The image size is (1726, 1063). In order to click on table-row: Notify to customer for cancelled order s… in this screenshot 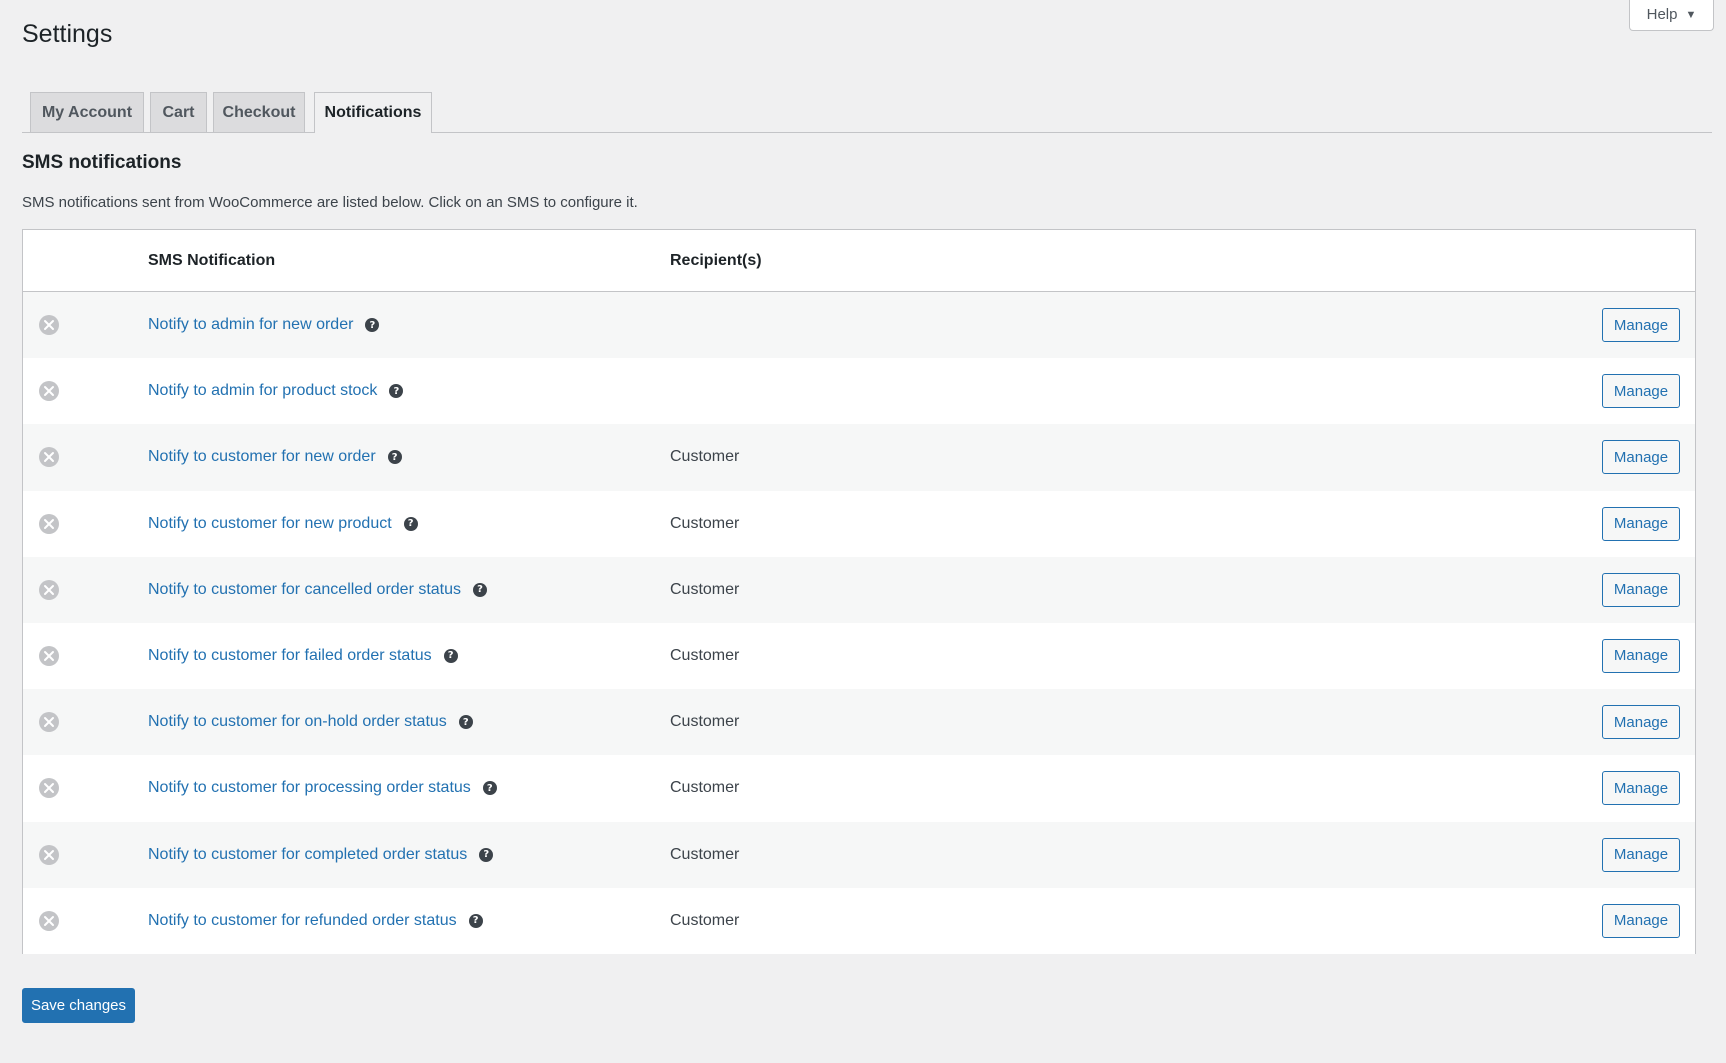, I will do `click(859, 589)`.